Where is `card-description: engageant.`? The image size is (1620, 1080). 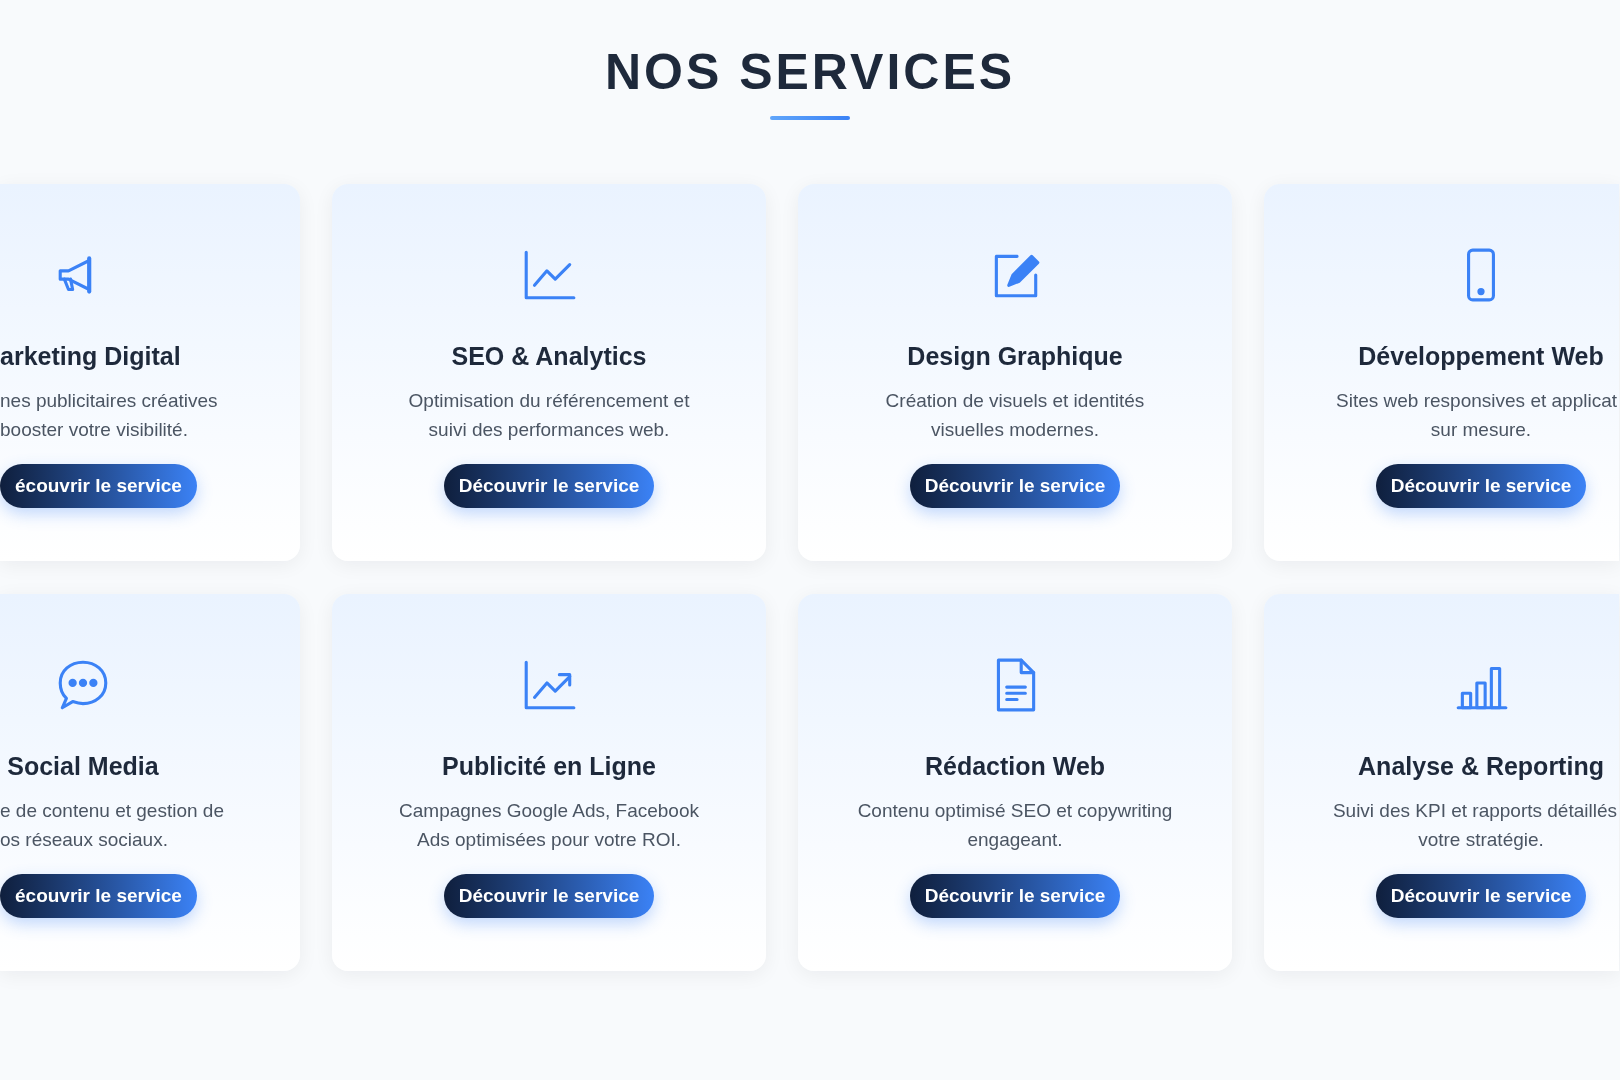 card-description: engageant. is located at coordinates (1015, 840).